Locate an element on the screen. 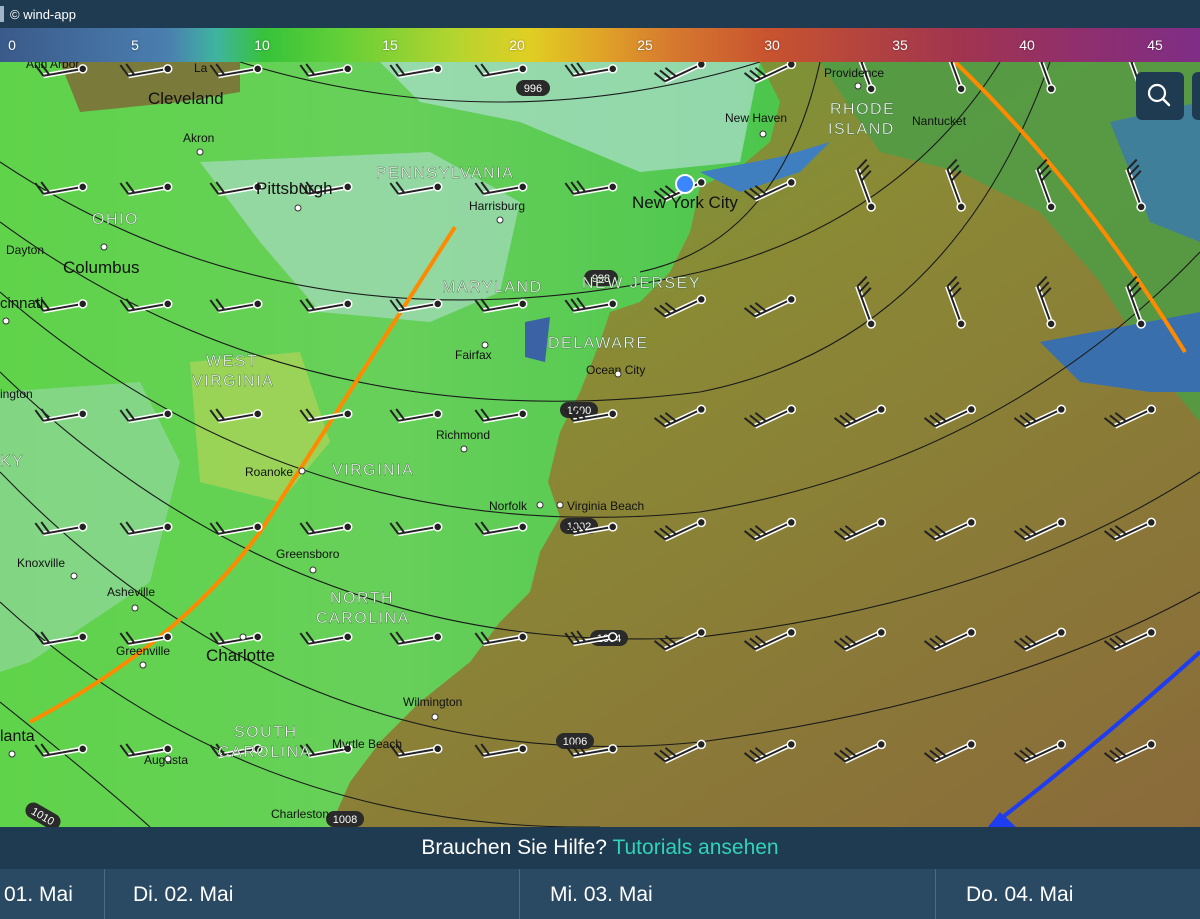 Image resolution: width=1200 pixels, height=919 pixels. city-label: Asheville is located at coordinates (131, 592).